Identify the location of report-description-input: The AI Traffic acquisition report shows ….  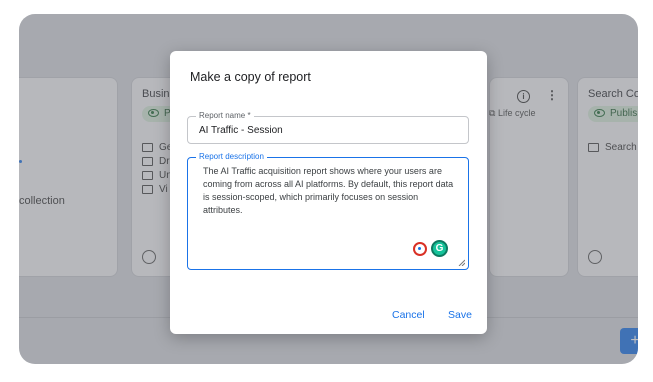
(330, 207).